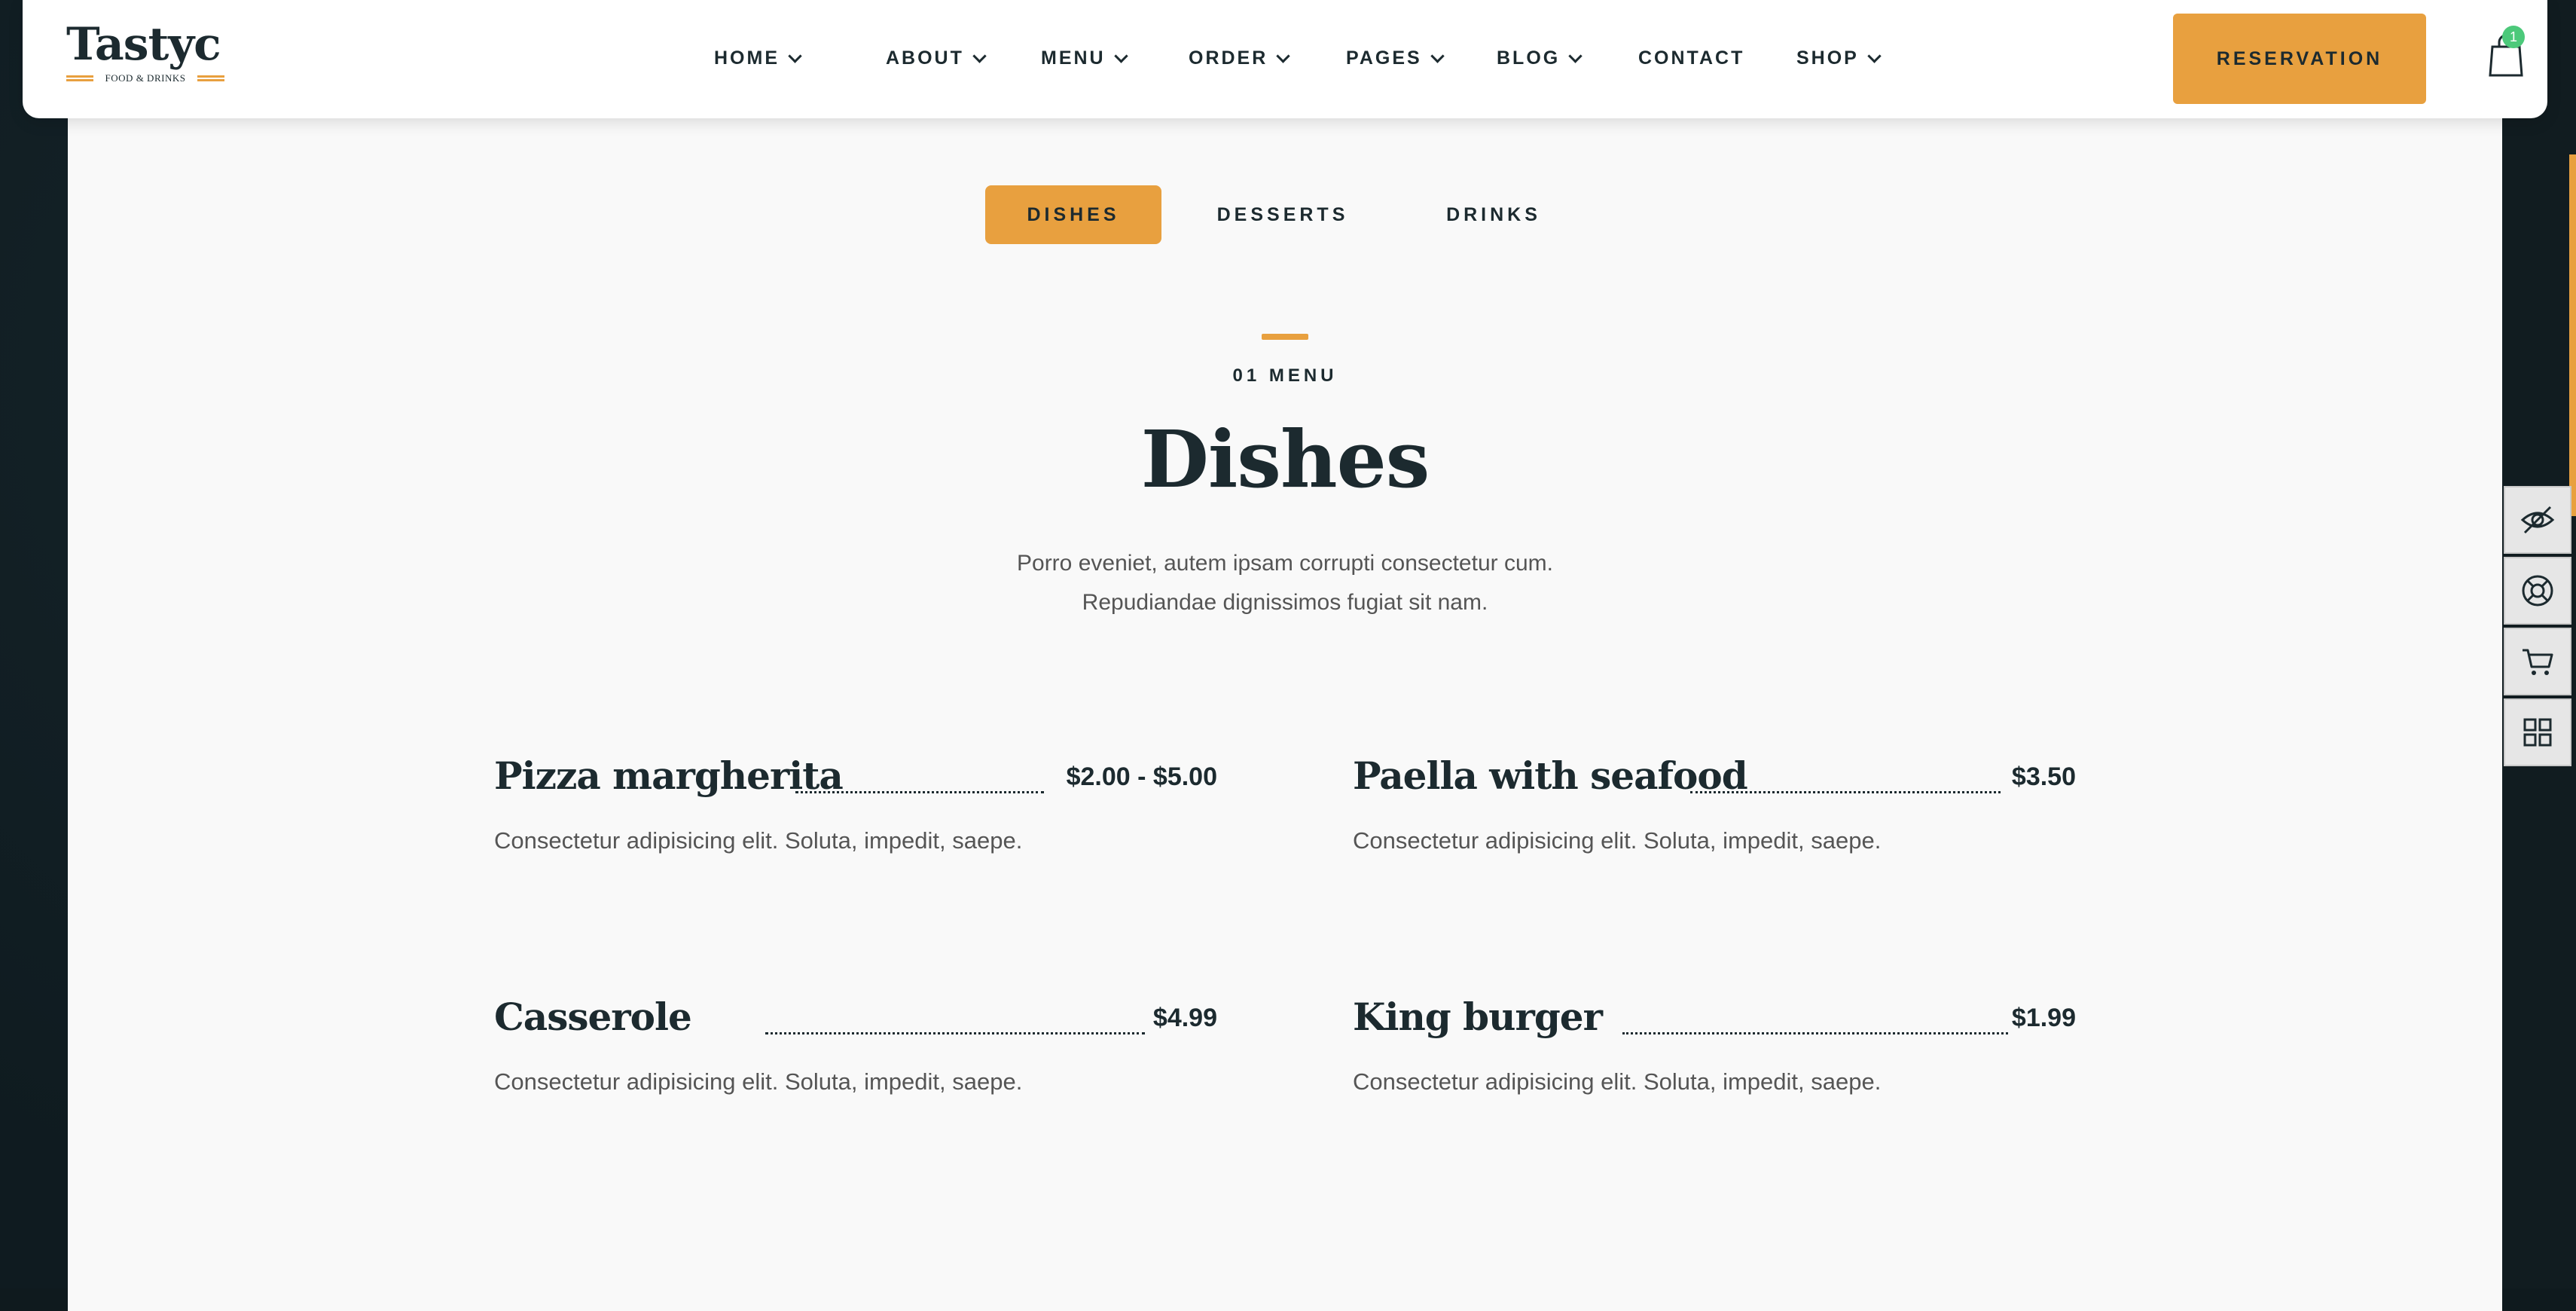  I want to click on nav-item-shop: SHOP, so click(1839, 58).